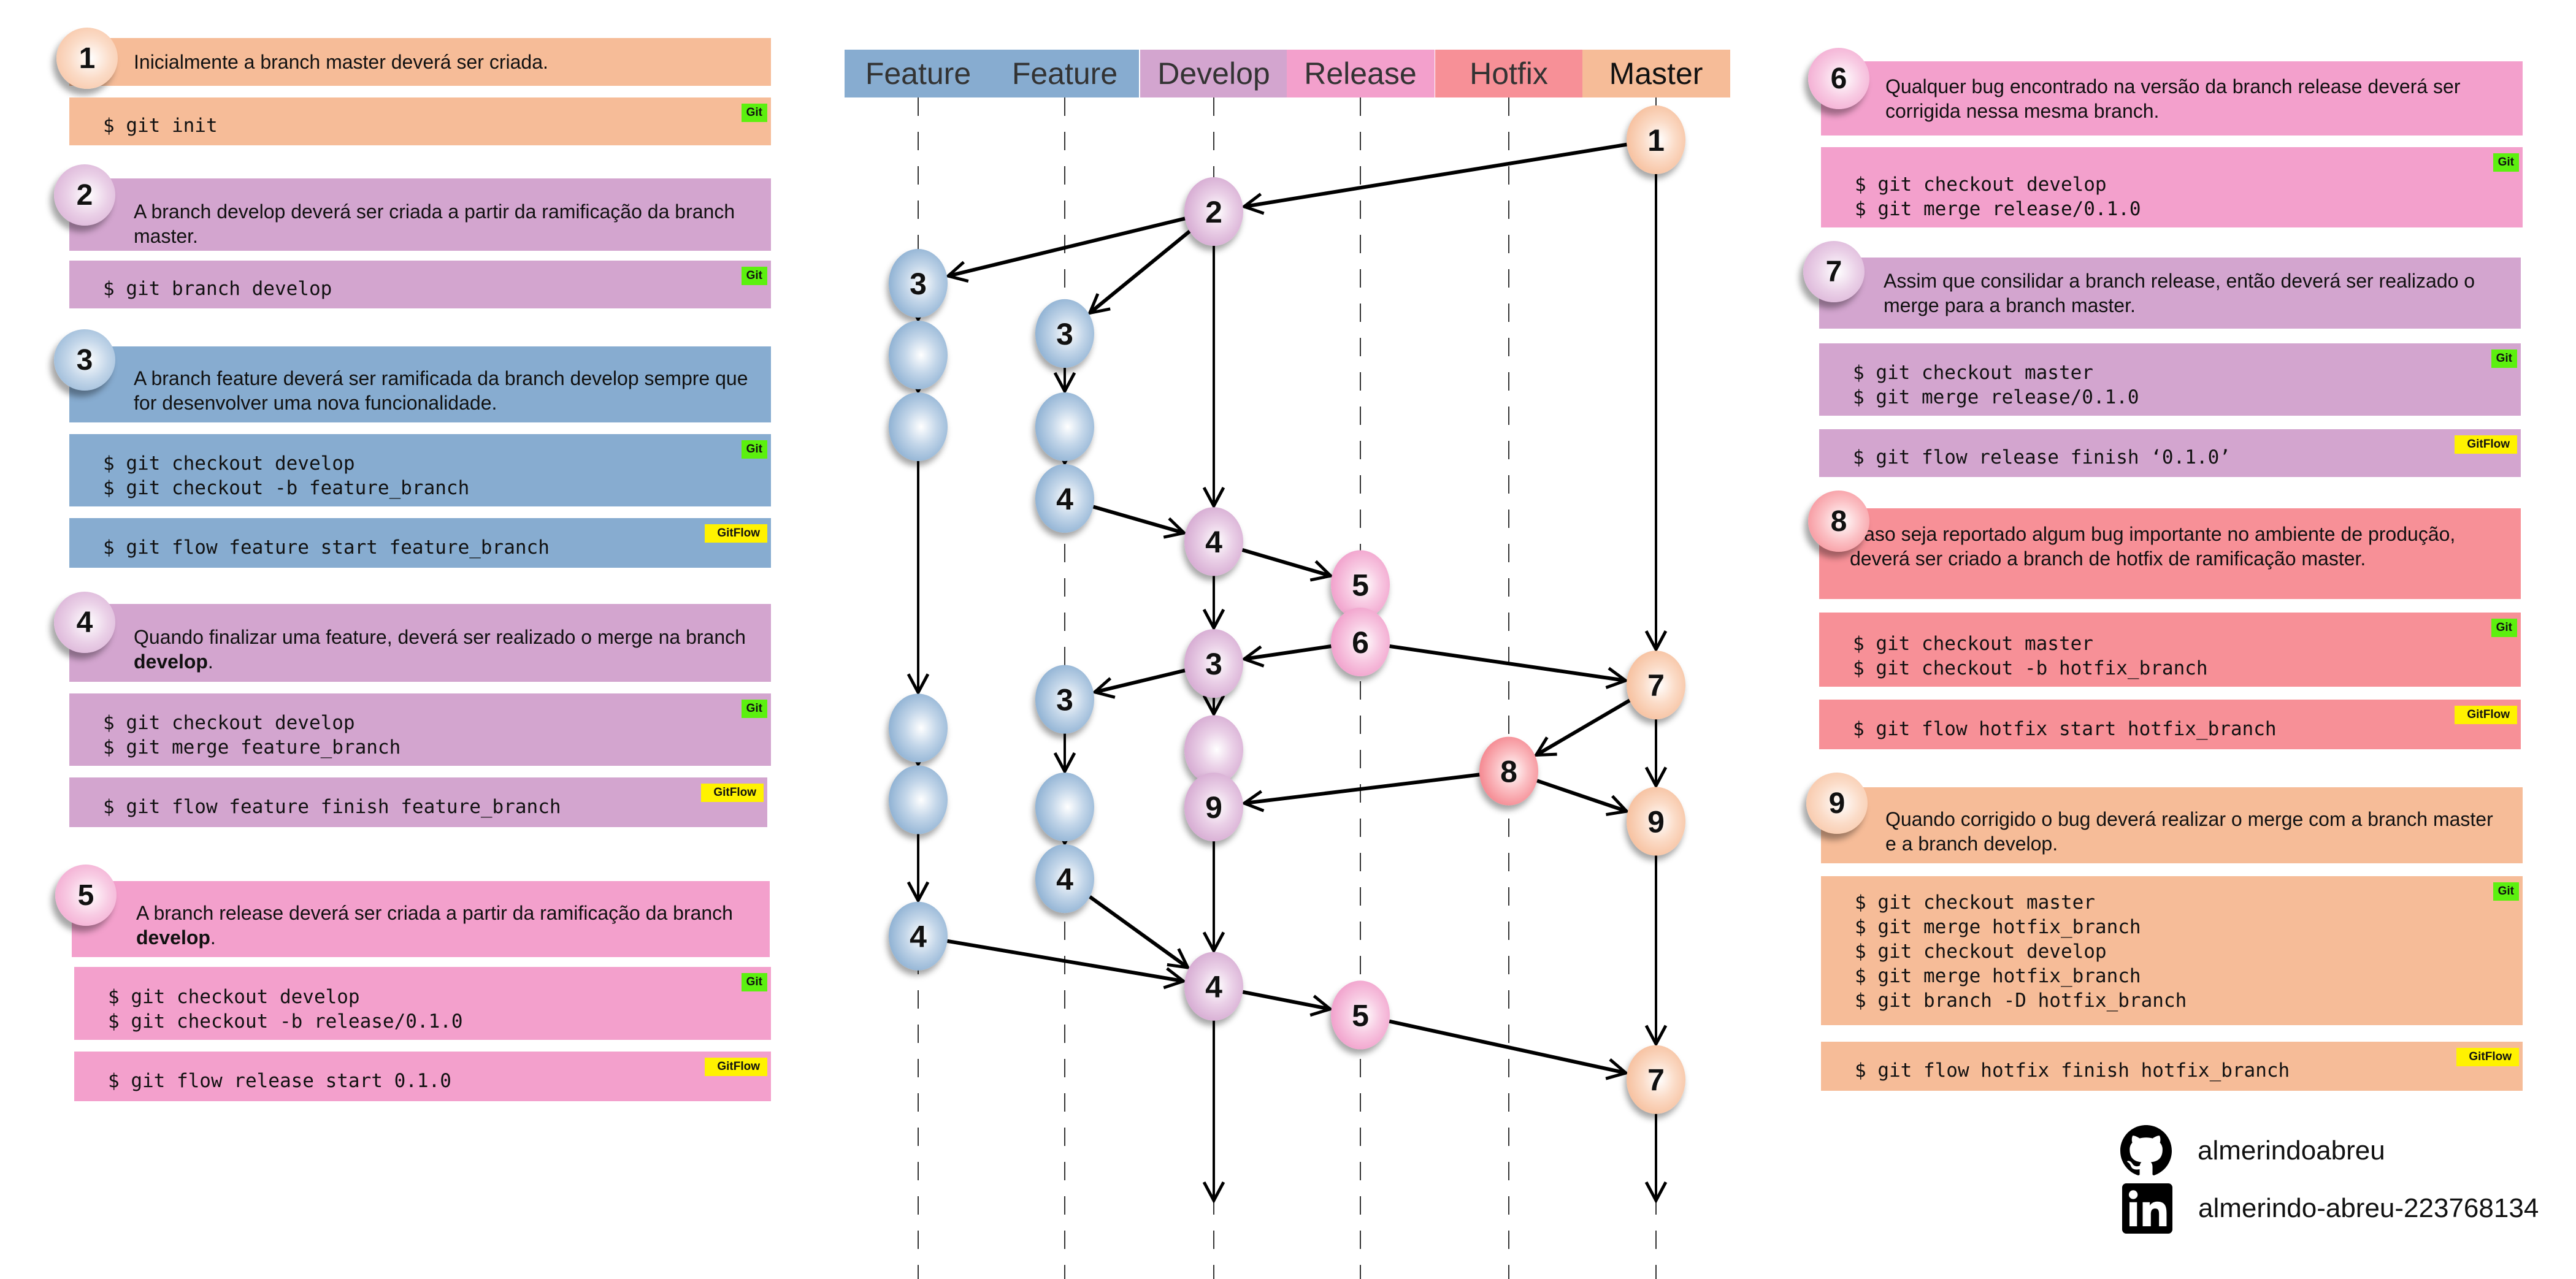 The width and height of the screenshot is (2576, 1279). What do you see at coordinates (1213, 73) in the screenshot?
I see `lane-label: Develop` at bounding box center [1213, 73].